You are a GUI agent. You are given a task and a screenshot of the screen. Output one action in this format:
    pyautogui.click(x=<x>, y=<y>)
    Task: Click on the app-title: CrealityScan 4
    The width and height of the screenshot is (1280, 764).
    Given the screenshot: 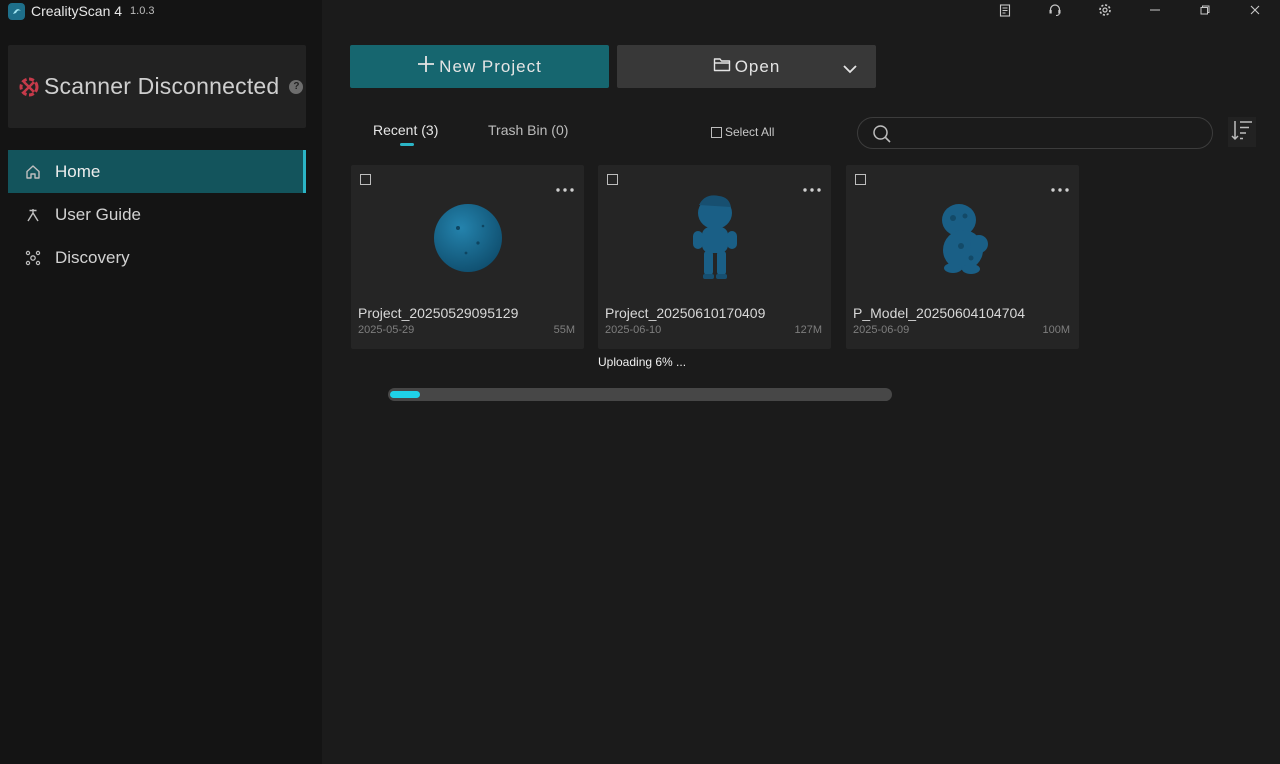 What is the action you would take?
    pyautogui.click(x=77, y=11)
    